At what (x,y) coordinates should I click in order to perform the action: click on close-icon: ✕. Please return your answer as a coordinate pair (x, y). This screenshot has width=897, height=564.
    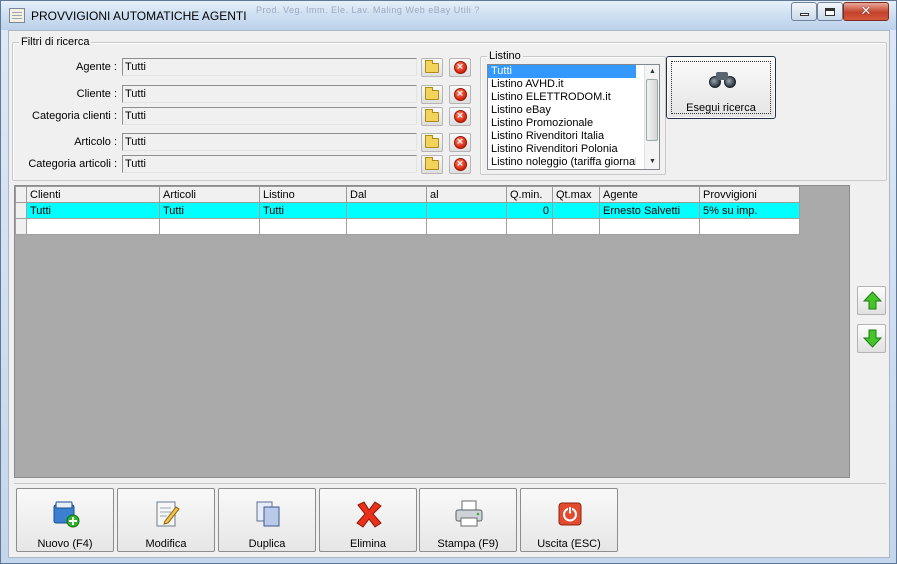
    Looking at the image, I should click on (866, 11).